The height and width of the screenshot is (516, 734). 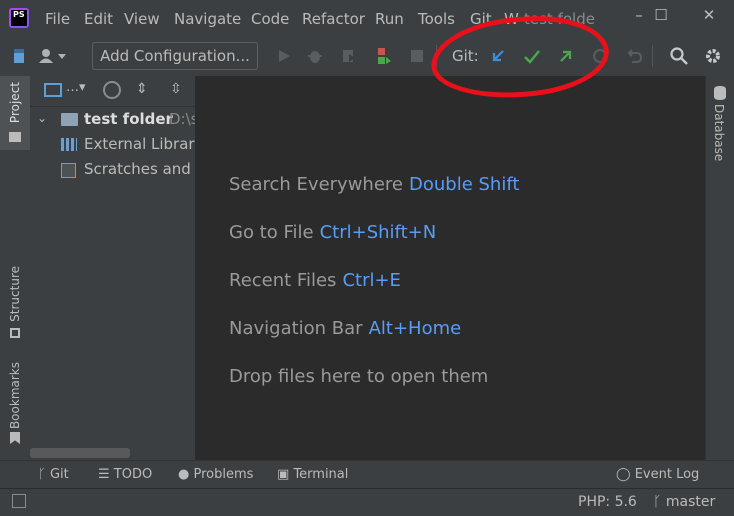 What do you see at coordinates (128, 119) in the screenshot?
I see `project-root-label: test folder` at bounding box center [128, 119].